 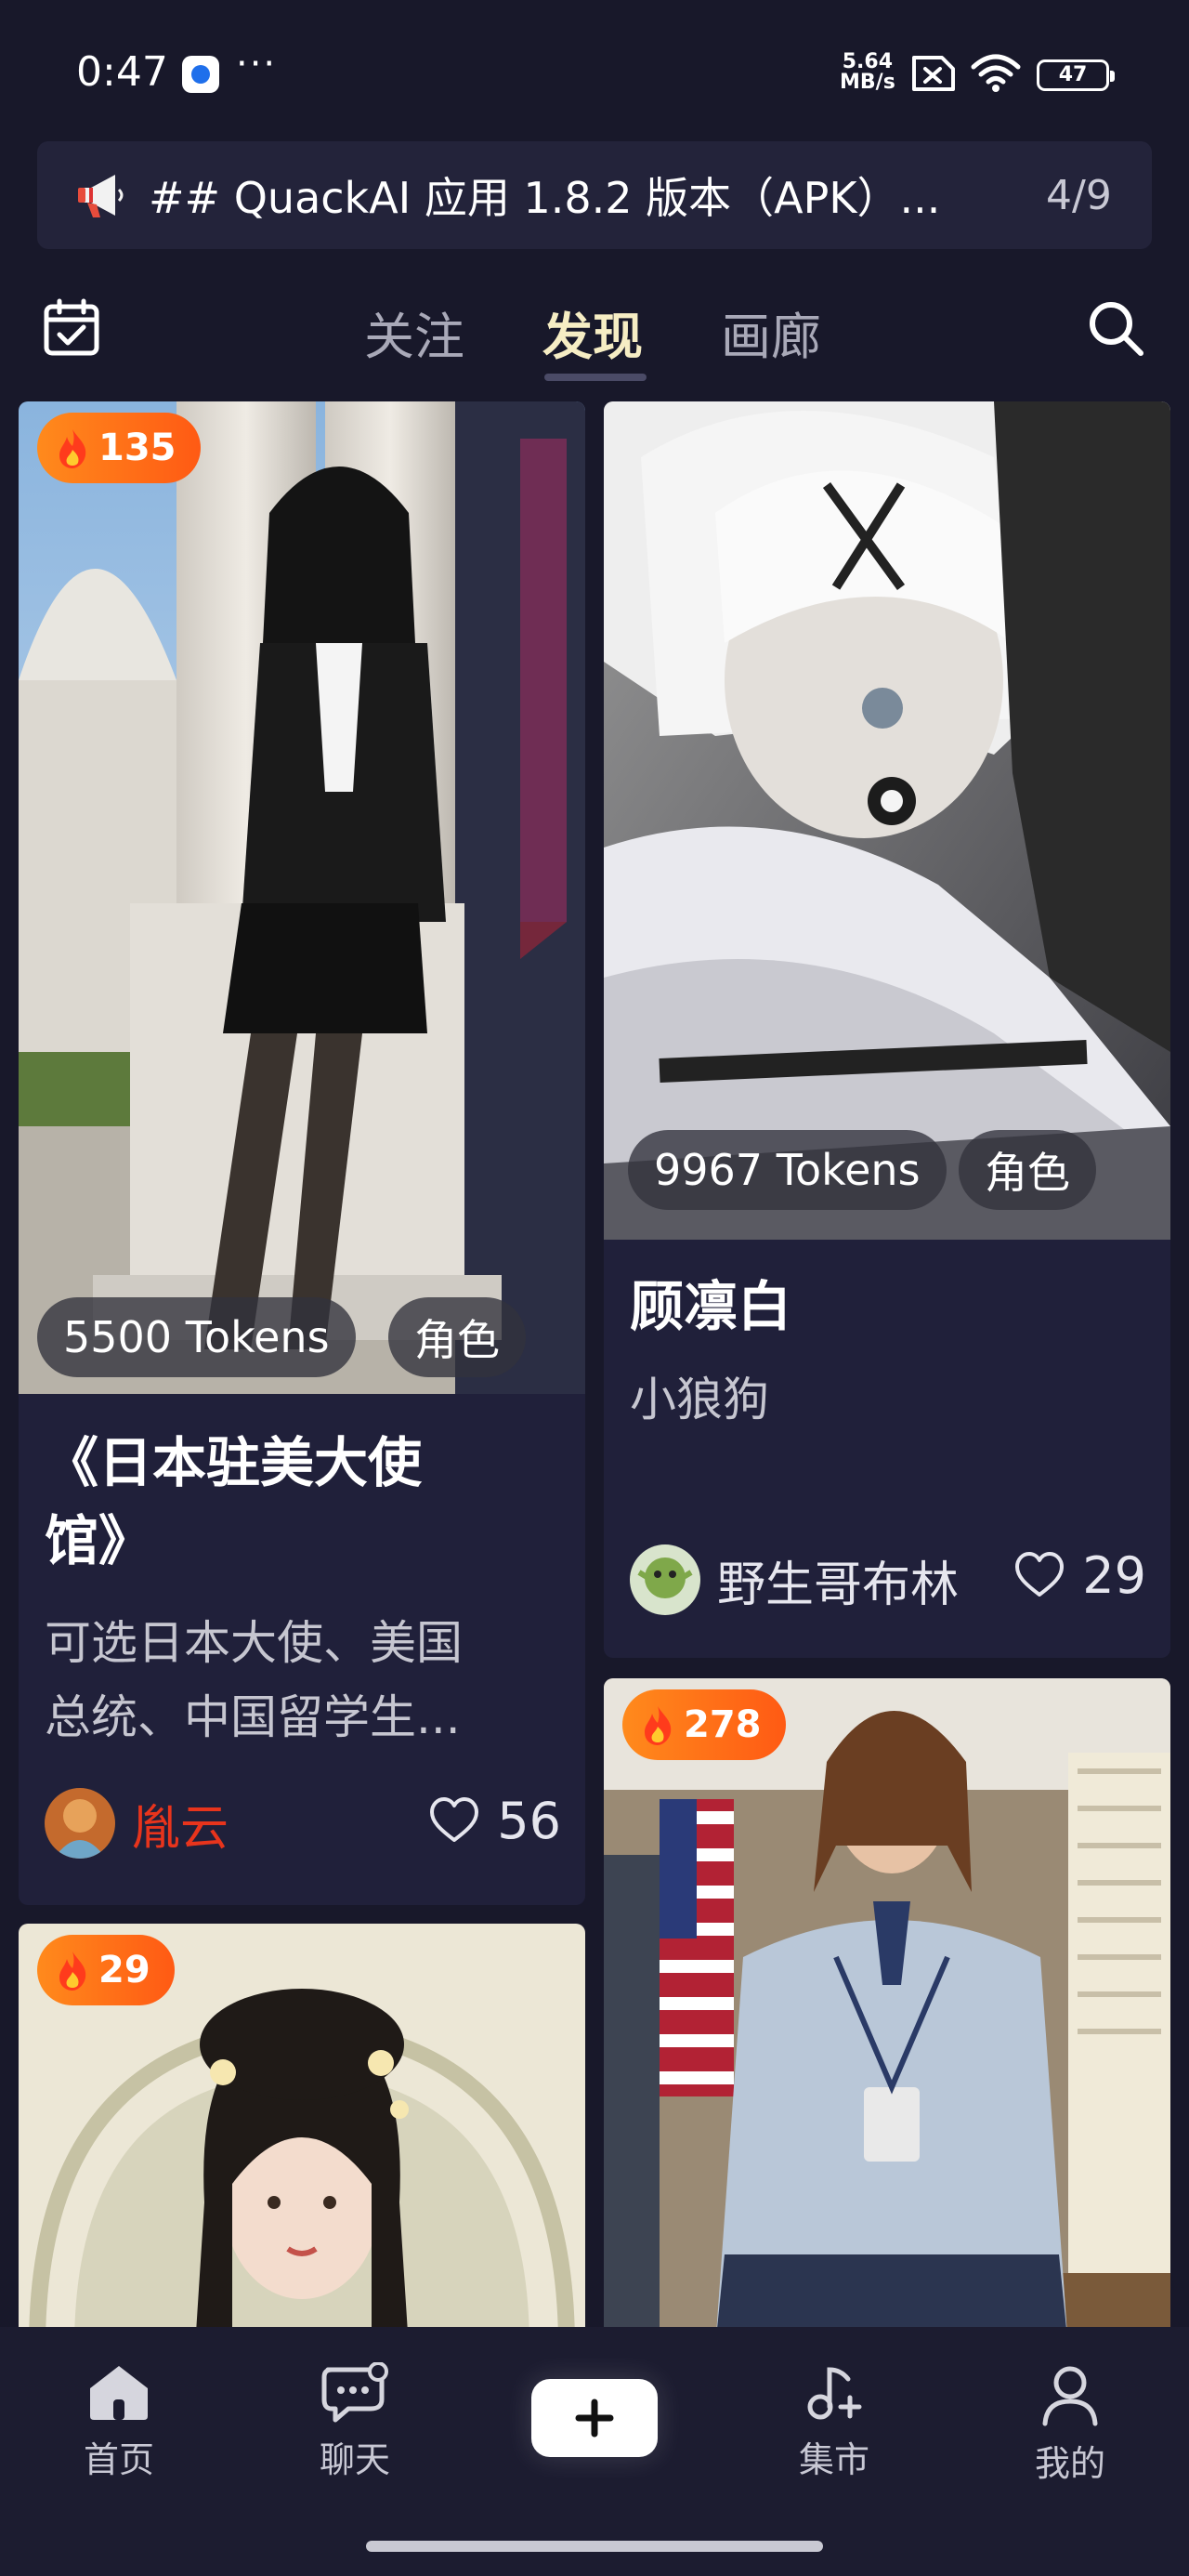 I want to click on top-navigation: 关注 发现 画廊, so click(x=594, y=334).